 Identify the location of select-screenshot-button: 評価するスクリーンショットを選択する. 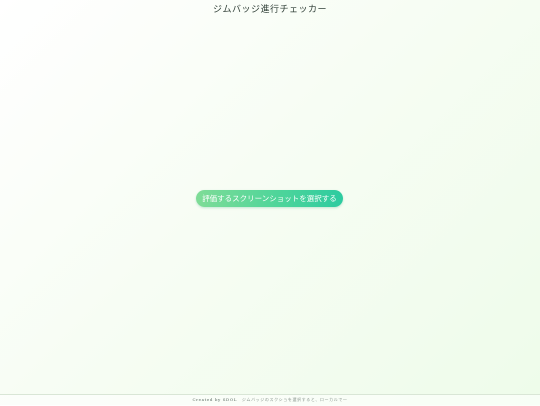
(269, 198).